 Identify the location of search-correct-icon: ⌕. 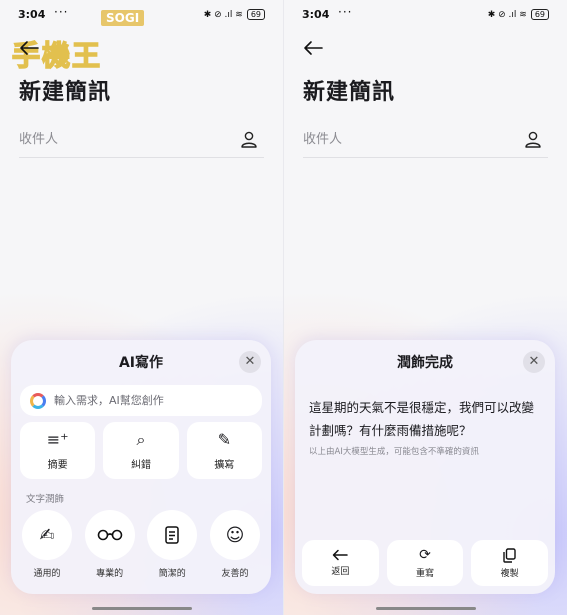
(141, 439).